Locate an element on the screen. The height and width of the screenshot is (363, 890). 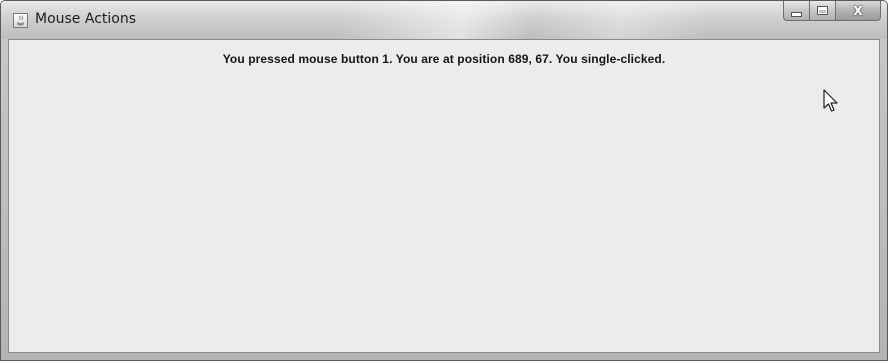
minimize-icon is located at coordinates (796, 14).